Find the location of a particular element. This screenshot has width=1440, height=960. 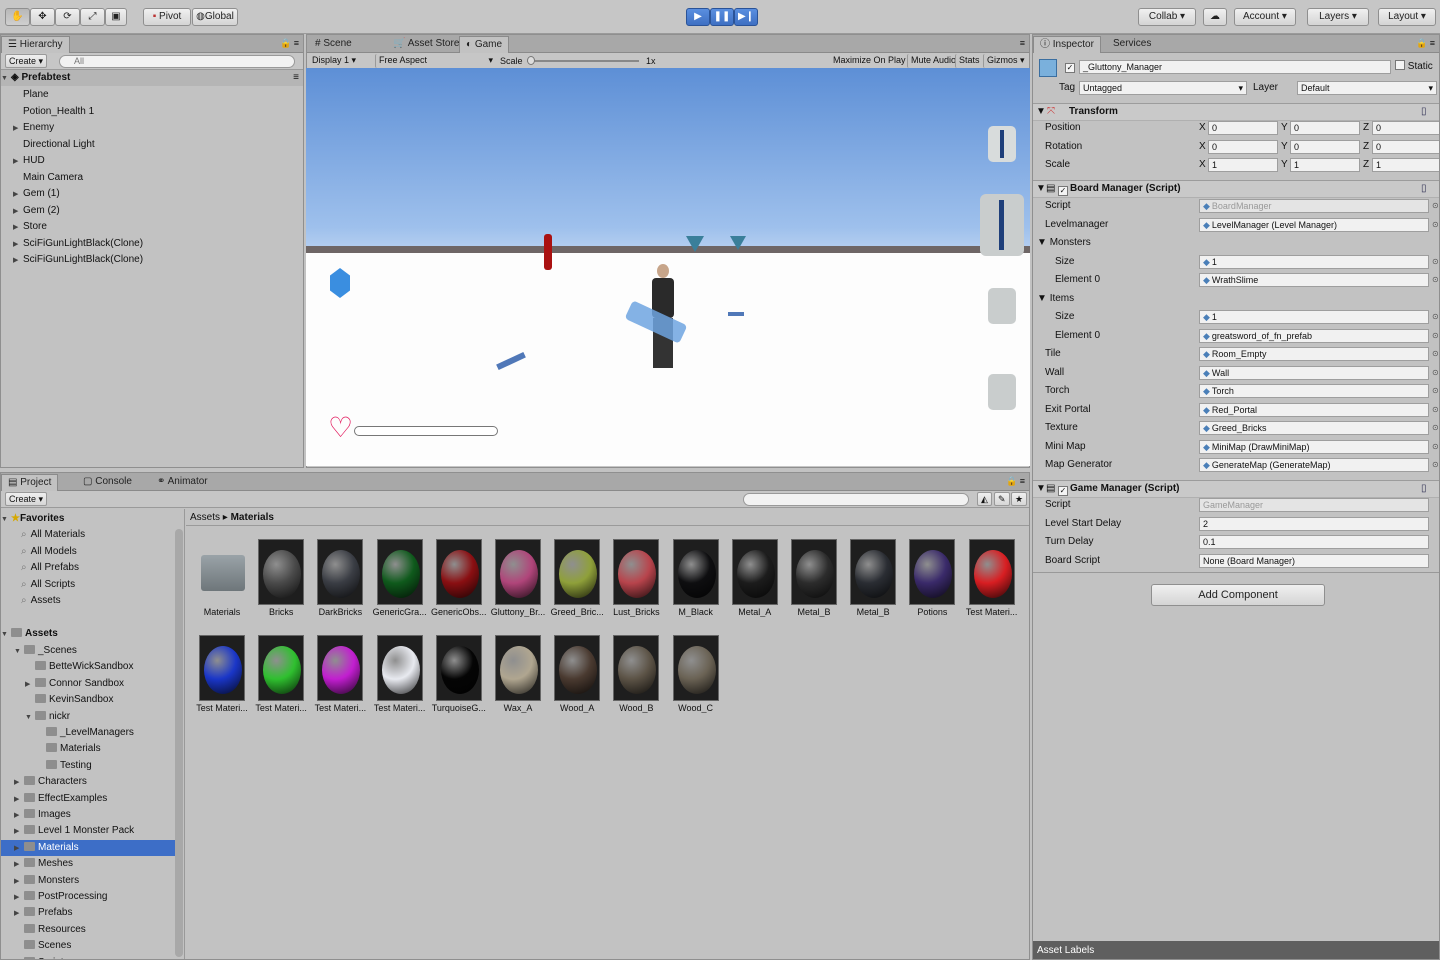

breadcrumb-root: Assets is located at coordinates (205, 517).